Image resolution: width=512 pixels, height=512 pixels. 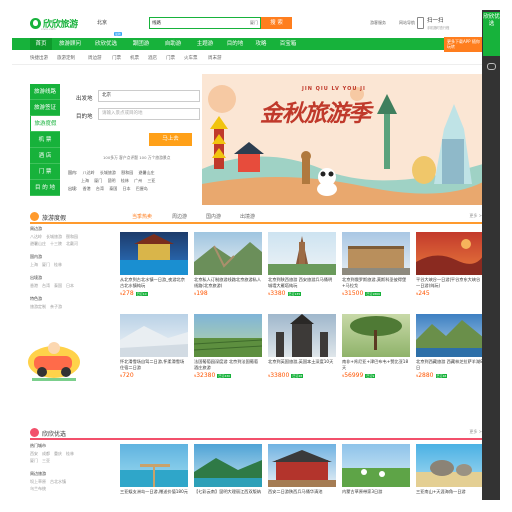 I want to click on tab-visa: 旅游签证, so click(x=45, y=108).